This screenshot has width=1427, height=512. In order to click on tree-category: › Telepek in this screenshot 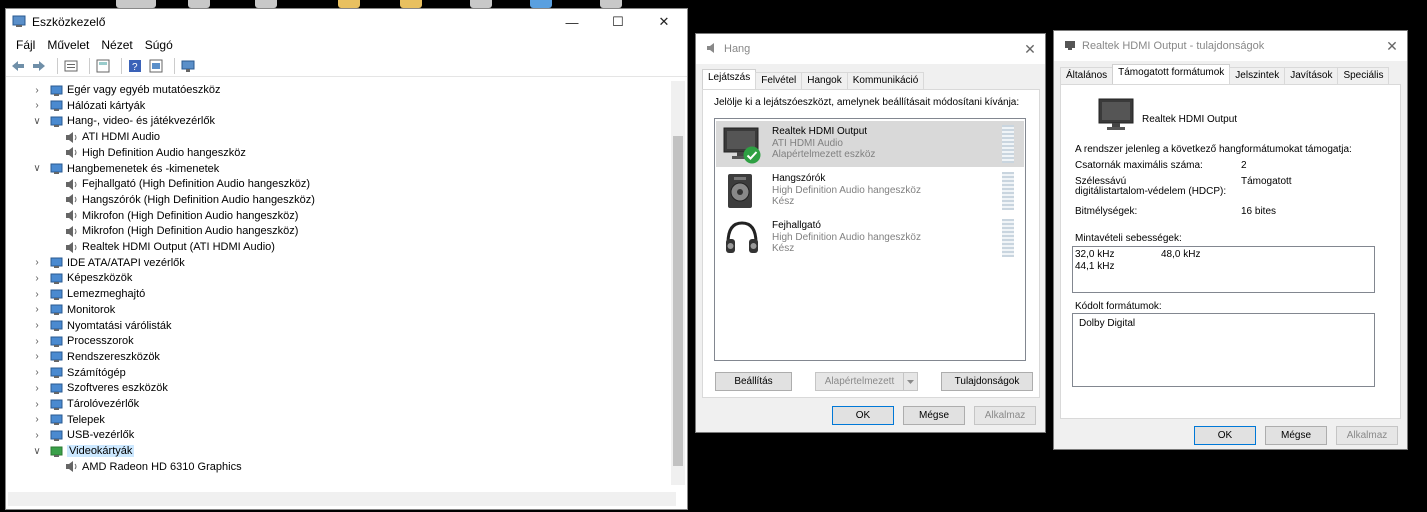, I will do `click(68, 420)`.